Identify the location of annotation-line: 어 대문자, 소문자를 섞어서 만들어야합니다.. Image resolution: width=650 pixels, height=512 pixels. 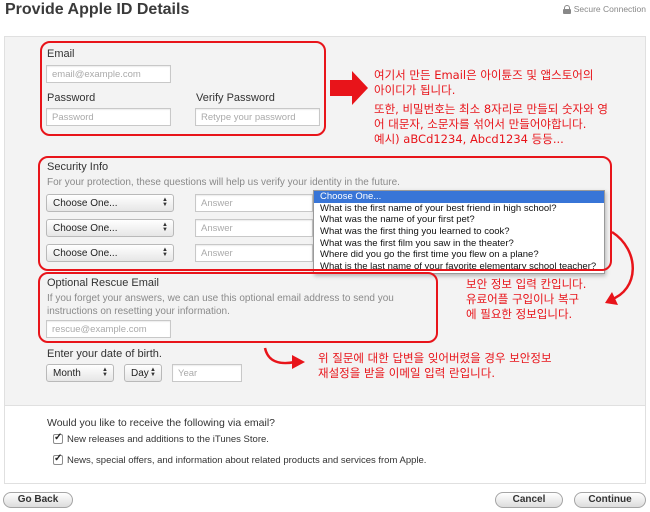
(480, 124).